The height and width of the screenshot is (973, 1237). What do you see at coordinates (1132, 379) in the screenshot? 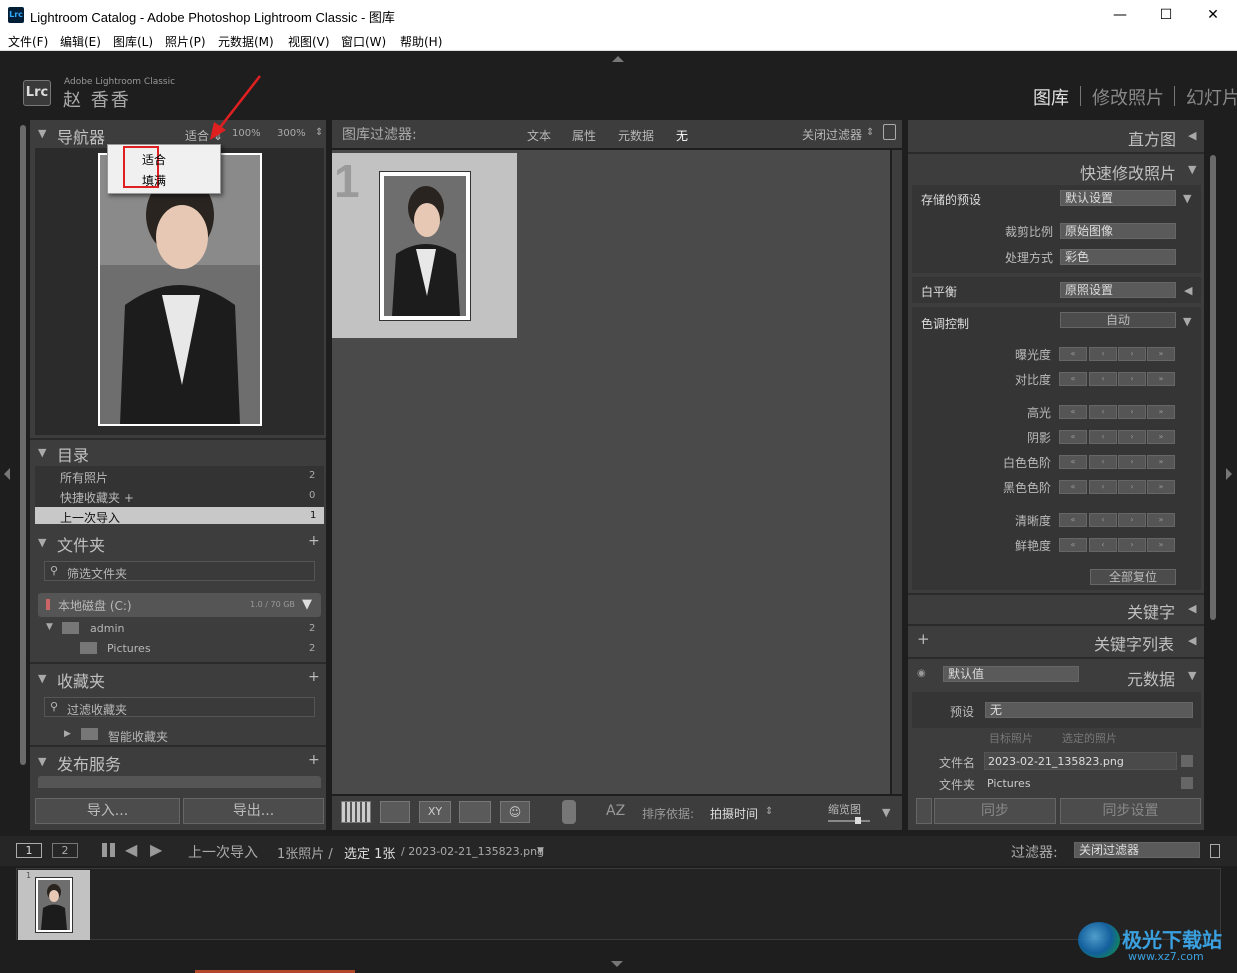
I see `contrast-step-up-button: ›` at bounding box center [1132, 379].